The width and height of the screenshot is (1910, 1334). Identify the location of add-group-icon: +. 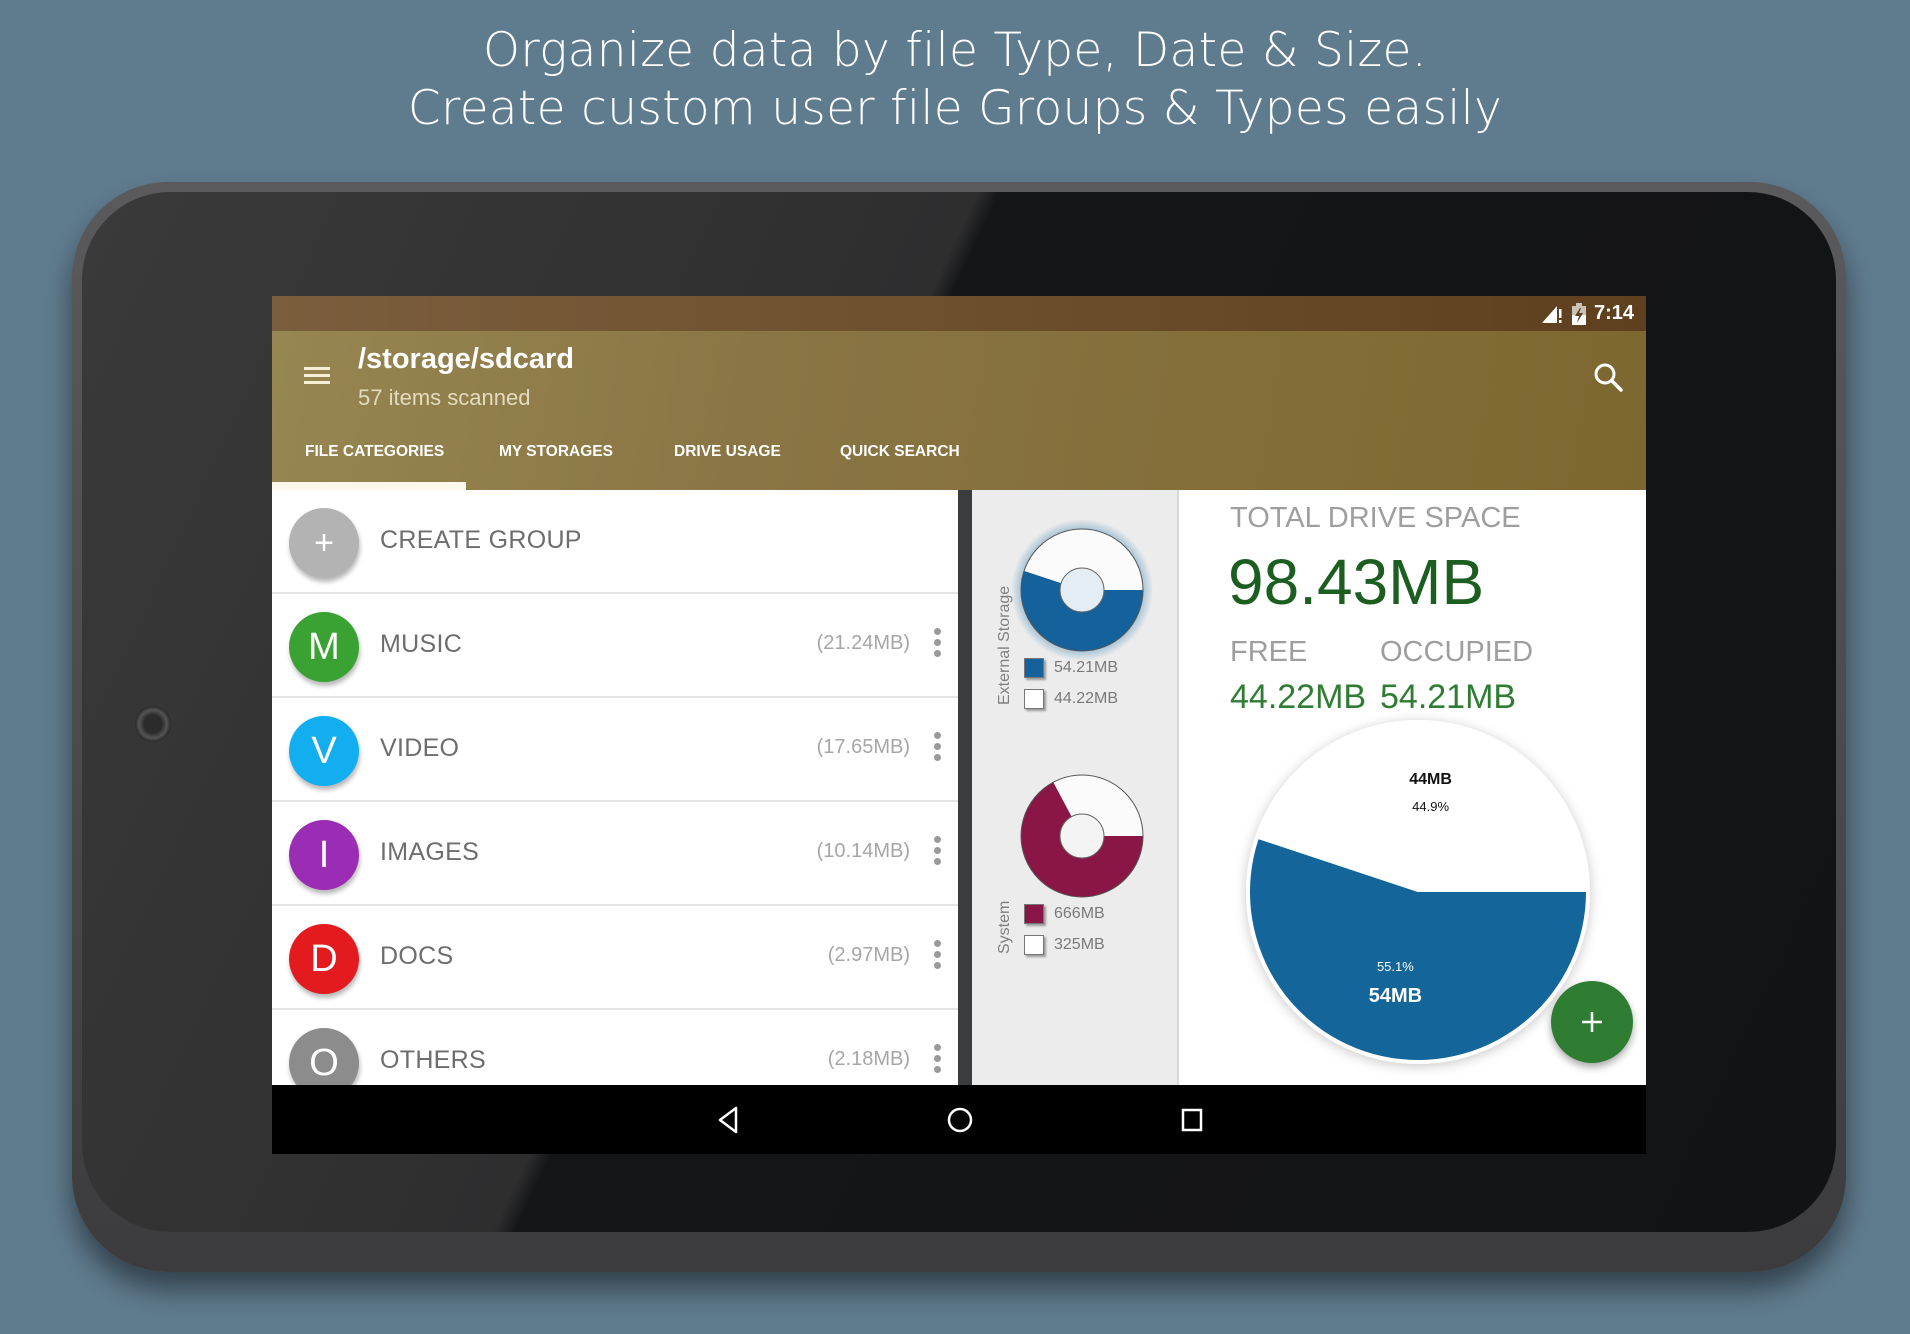
(324, 543).